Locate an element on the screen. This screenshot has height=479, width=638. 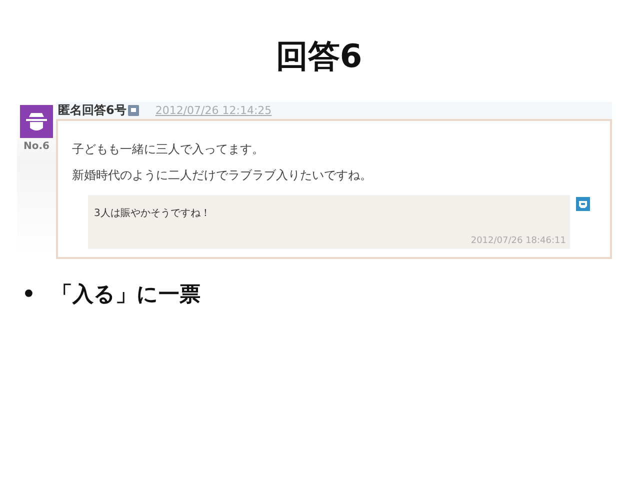
answer-text: 子どもも一緒に三人で入ってます。 is located at coordinates (168, 149).